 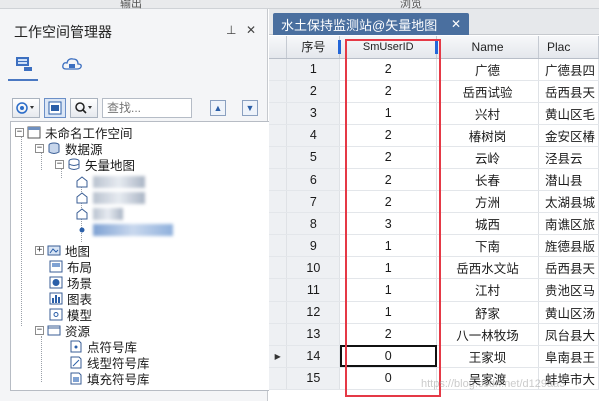 What do you see at coordinates (72, 64) in the screenshot?
I see `cloud-storage-icon` at bounding box center [72, 64].